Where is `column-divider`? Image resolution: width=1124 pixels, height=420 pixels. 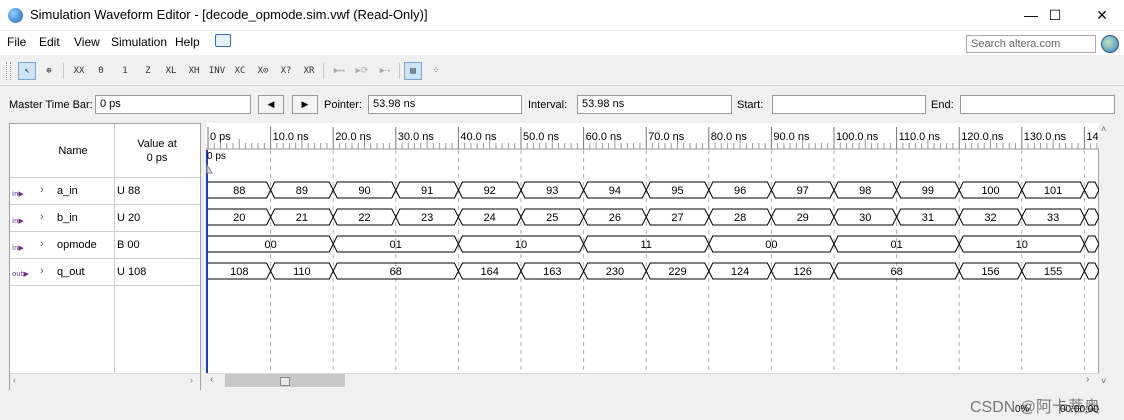 column-divider is located at coordinates (114, 249).